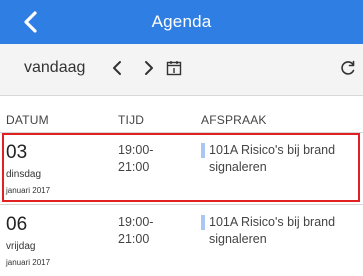 This screenshot has width=363, height=276. What do you see at coordinates (17, 152) in the screenshot?
I see `row-day: 03` at bounding box center [17, 152].